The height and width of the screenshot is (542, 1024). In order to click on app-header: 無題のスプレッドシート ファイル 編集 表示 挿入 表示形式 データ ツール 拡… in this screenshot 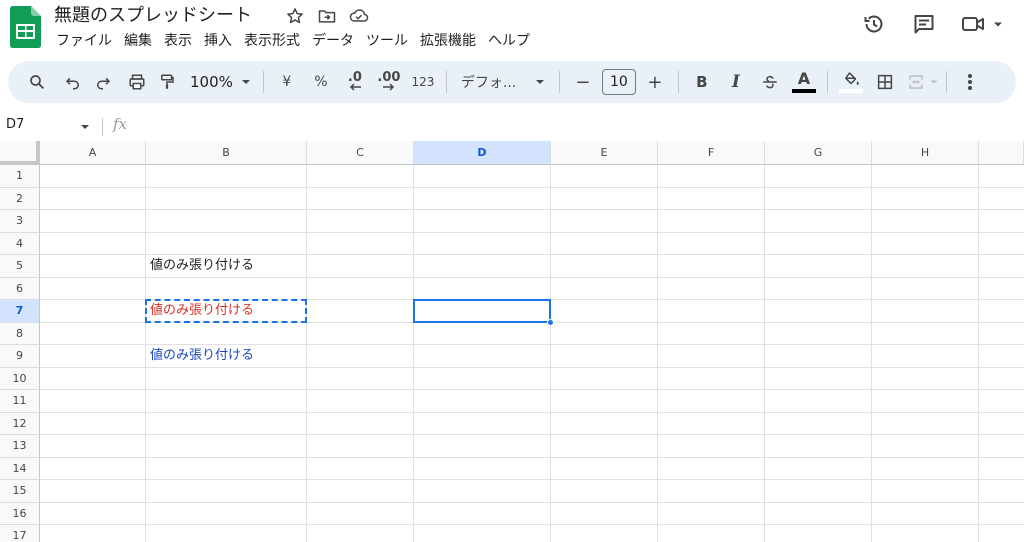, I will do `click(512, 29)`.